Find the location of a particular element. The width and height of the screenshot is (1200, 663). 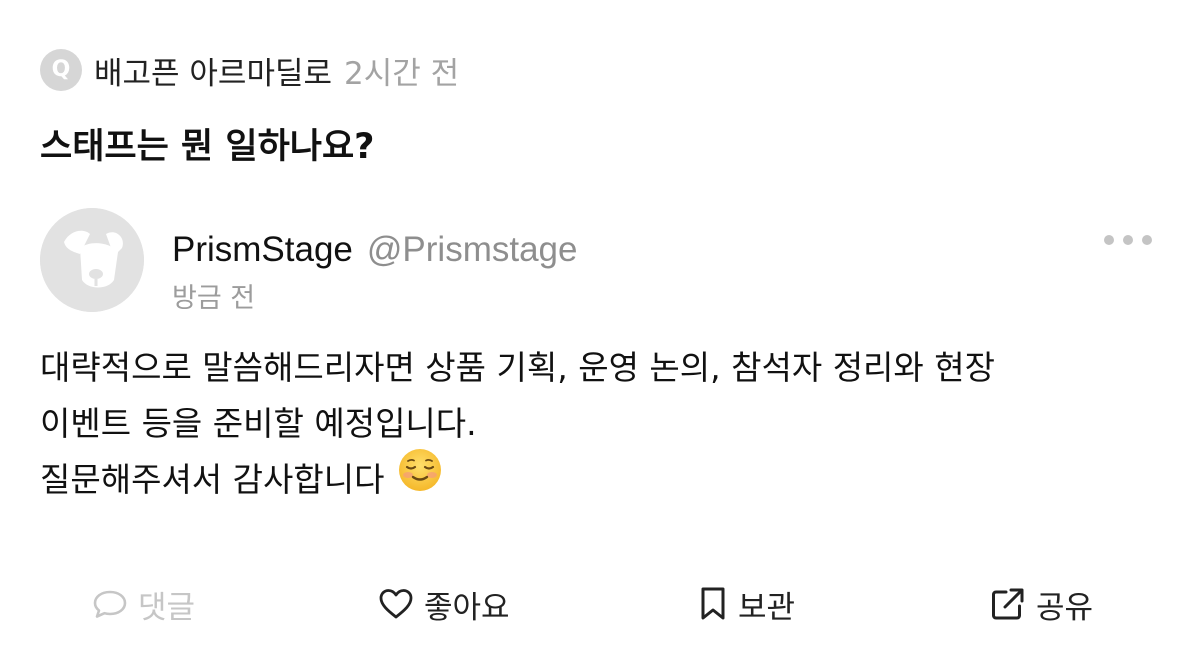

share-button: 공유 is located at coordinates (1041, 604).